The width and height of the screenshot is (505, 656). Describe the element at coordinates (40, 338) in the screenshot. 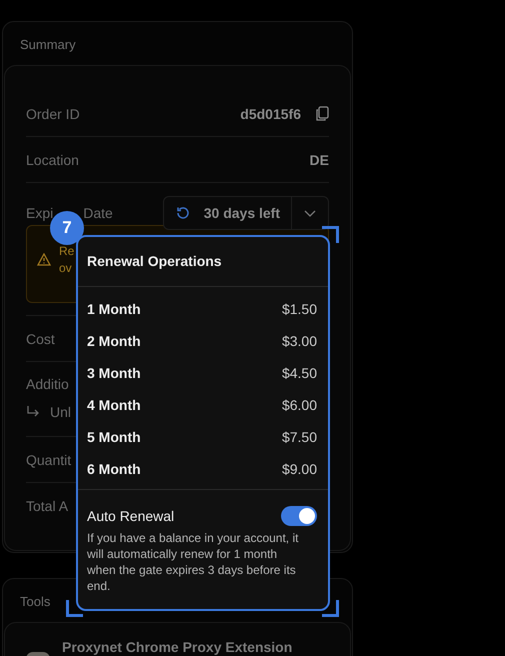

I see `row-label: Cost` at that location.